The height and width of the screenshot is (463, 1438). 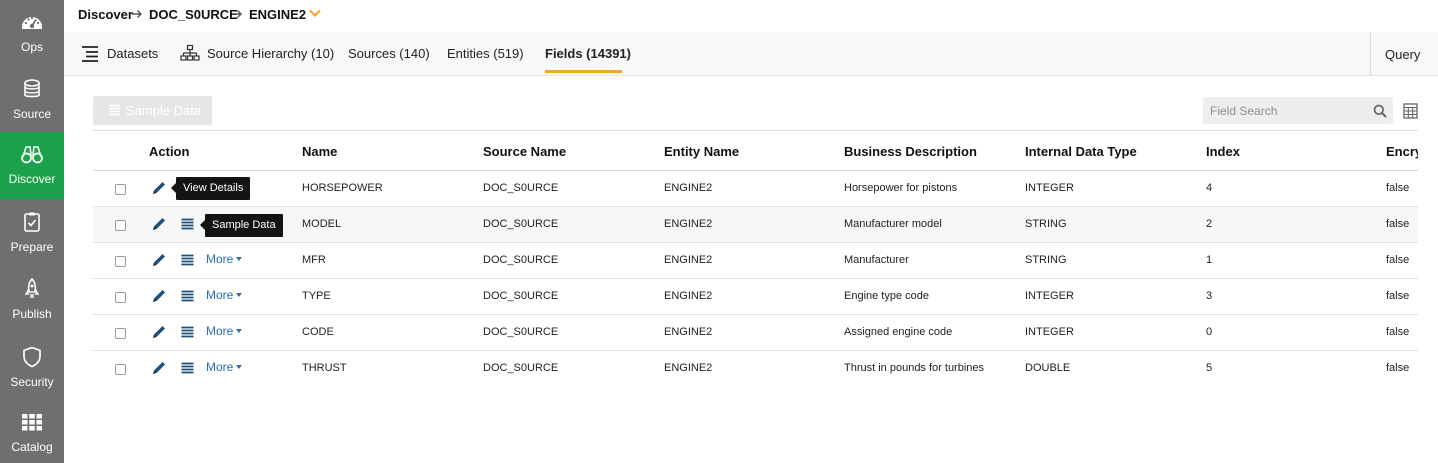 What do you see at coordinates (32, 300) in the screenshot?
I see `sidebar-item-publish: Publish` at bounding box center [32, 300].